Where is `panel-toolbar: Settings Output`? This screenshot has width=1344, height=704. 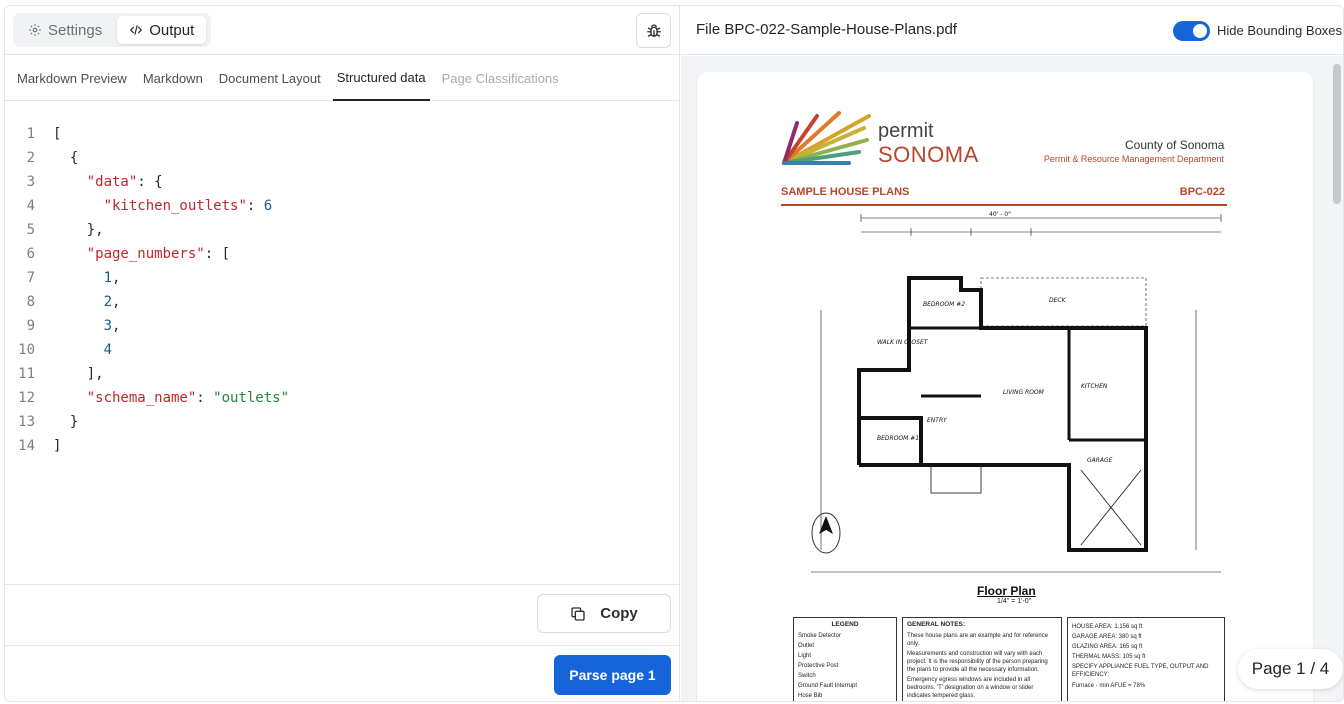 panel-toolbar: Settings Output is located at coordinates (342, 30).